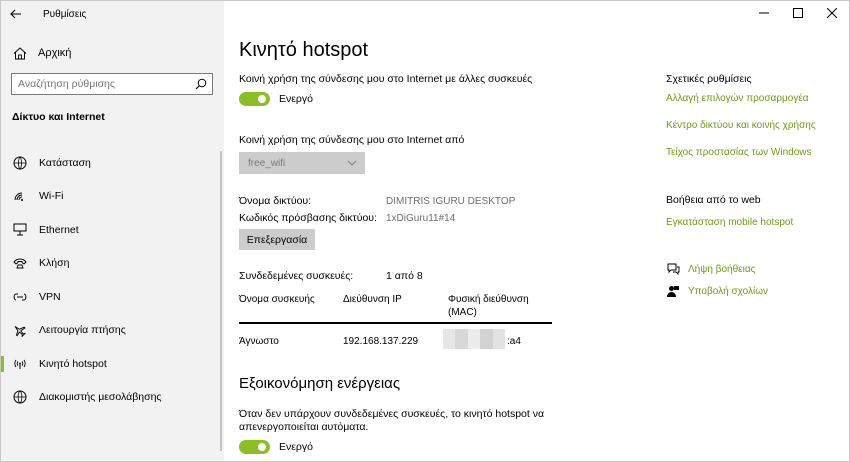 This screenshot has height=462, width=850. I want to click on sidebar-item-ethernet: Ethernet, so click(112, 230).